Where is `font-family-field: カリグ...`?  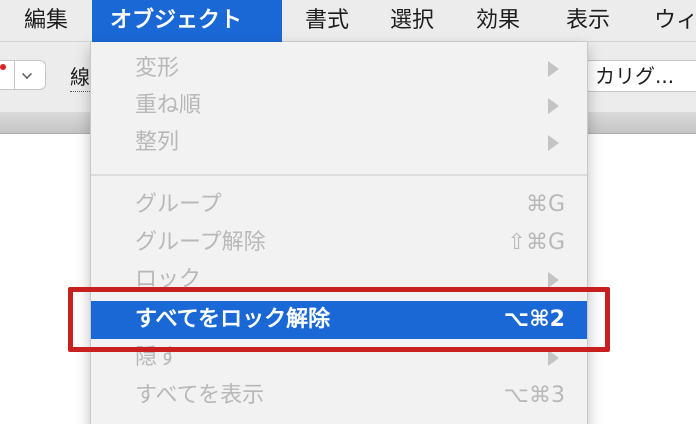
font-family-field: カリグ... is located at coordinates (640, 76).